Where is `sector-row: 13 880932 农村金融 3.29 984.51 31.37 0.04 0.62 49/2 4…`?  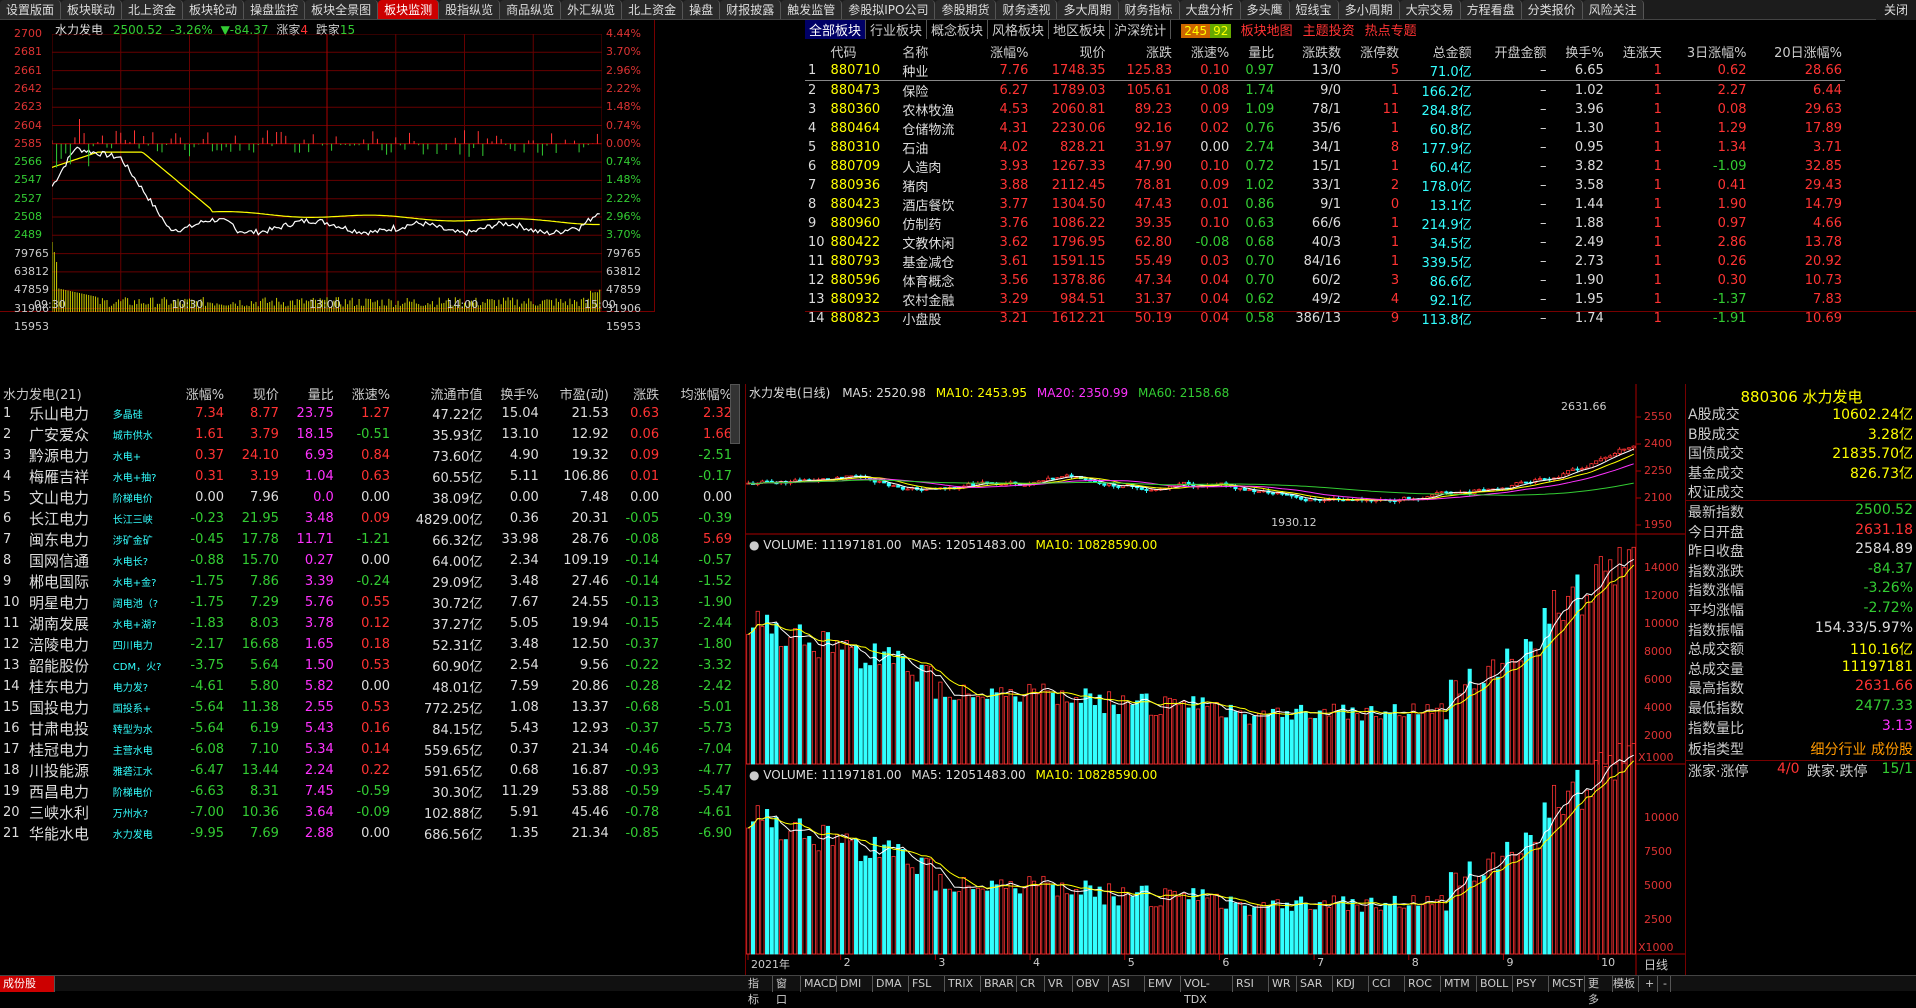
sector-row: 13 880932 农村金融 3.29 984.51 31.37 0.04 0.62 49/2 4… is located at coordinates (1325, 299).